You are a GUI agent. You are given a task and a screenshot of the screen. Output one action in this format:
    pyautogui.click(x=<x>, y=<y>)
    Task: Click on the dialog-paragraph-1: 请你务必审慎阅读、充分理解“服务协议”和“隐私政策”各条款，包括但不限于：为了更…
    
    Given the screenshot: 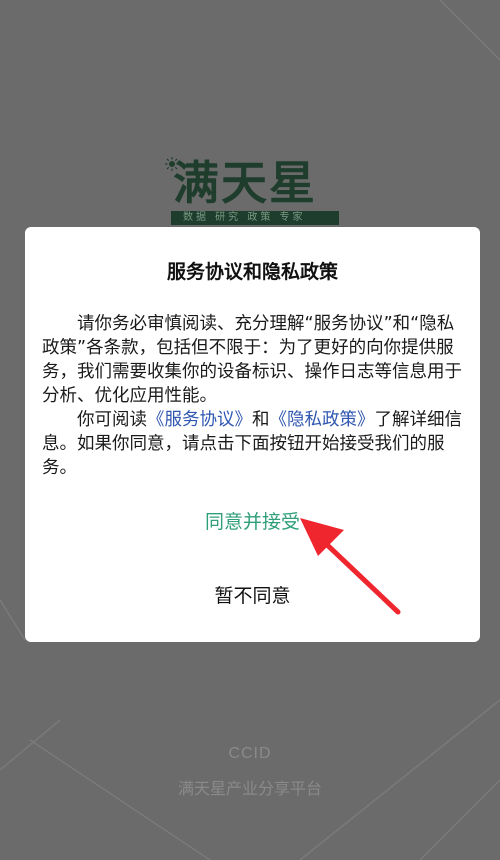 What is the action you would take?
    pyautogui.click(x=252, y=360)
    